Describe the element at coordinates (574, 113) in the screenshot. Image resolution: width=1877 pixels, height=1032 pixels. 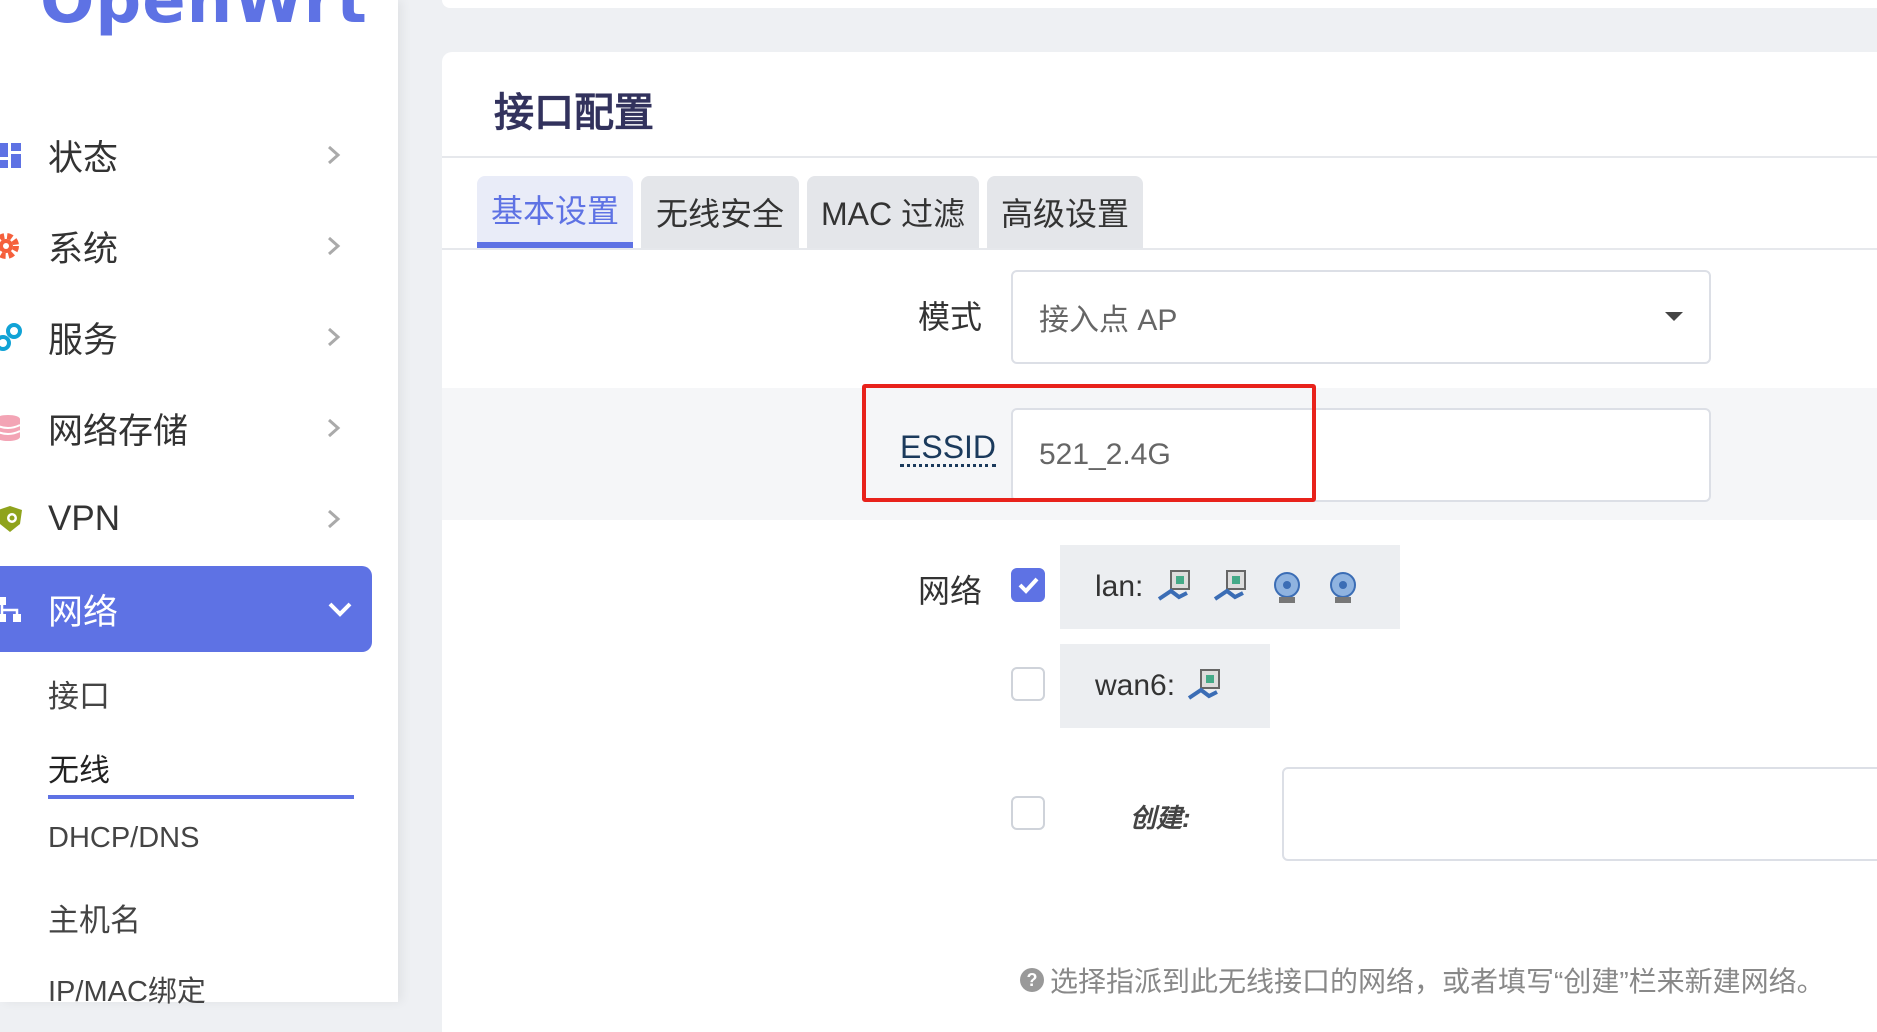
I see `card-title: 接口配置` at that location.